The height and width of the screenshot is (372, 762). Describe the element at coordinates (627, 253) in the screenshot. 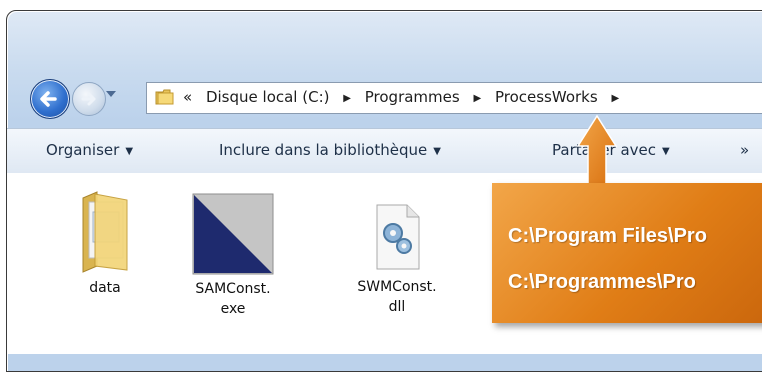

I see `path-callout` at that location.